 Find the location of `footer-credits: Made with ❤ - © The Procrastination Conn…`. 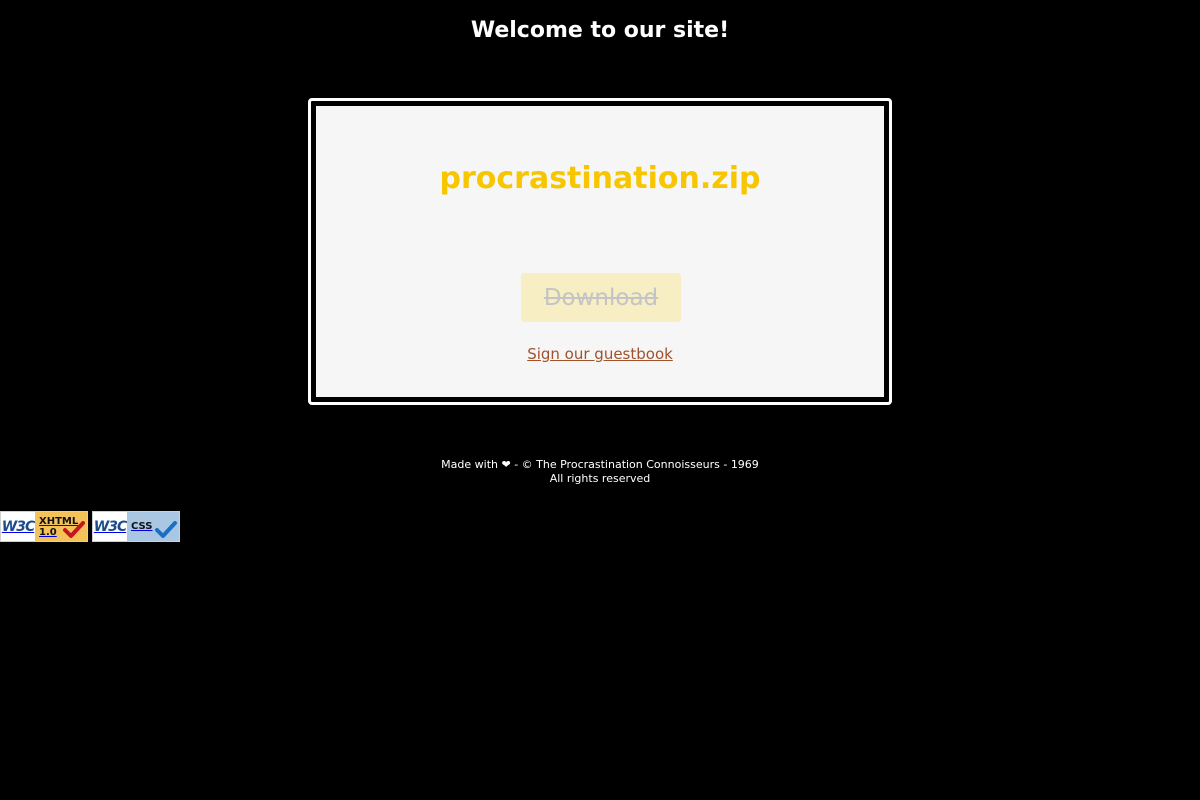

footer-credits: Made with ❤ - © The Procrastination Conn… is located at coordinates (600, 464).